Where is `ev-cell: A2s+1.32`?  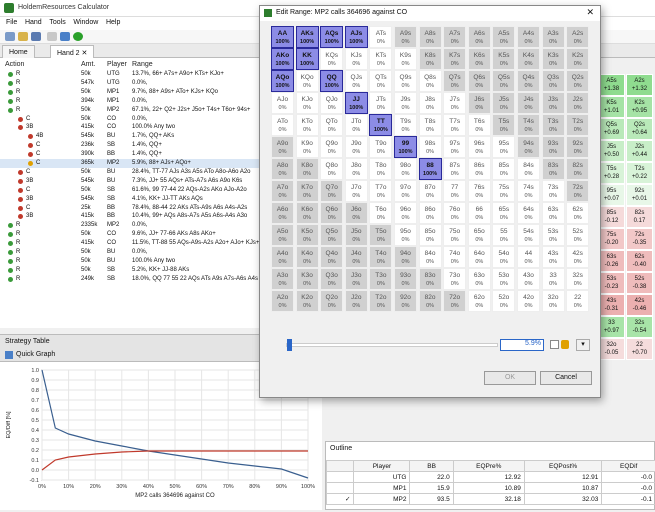
ev-cell: A2s+1.32 is located at coordinates (639, 85).